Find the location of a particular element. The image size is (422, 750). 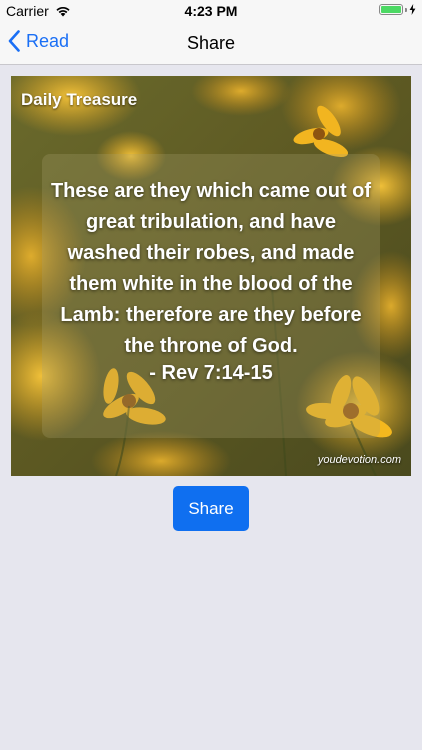

battery-icon is located at coordinates (391, 9).